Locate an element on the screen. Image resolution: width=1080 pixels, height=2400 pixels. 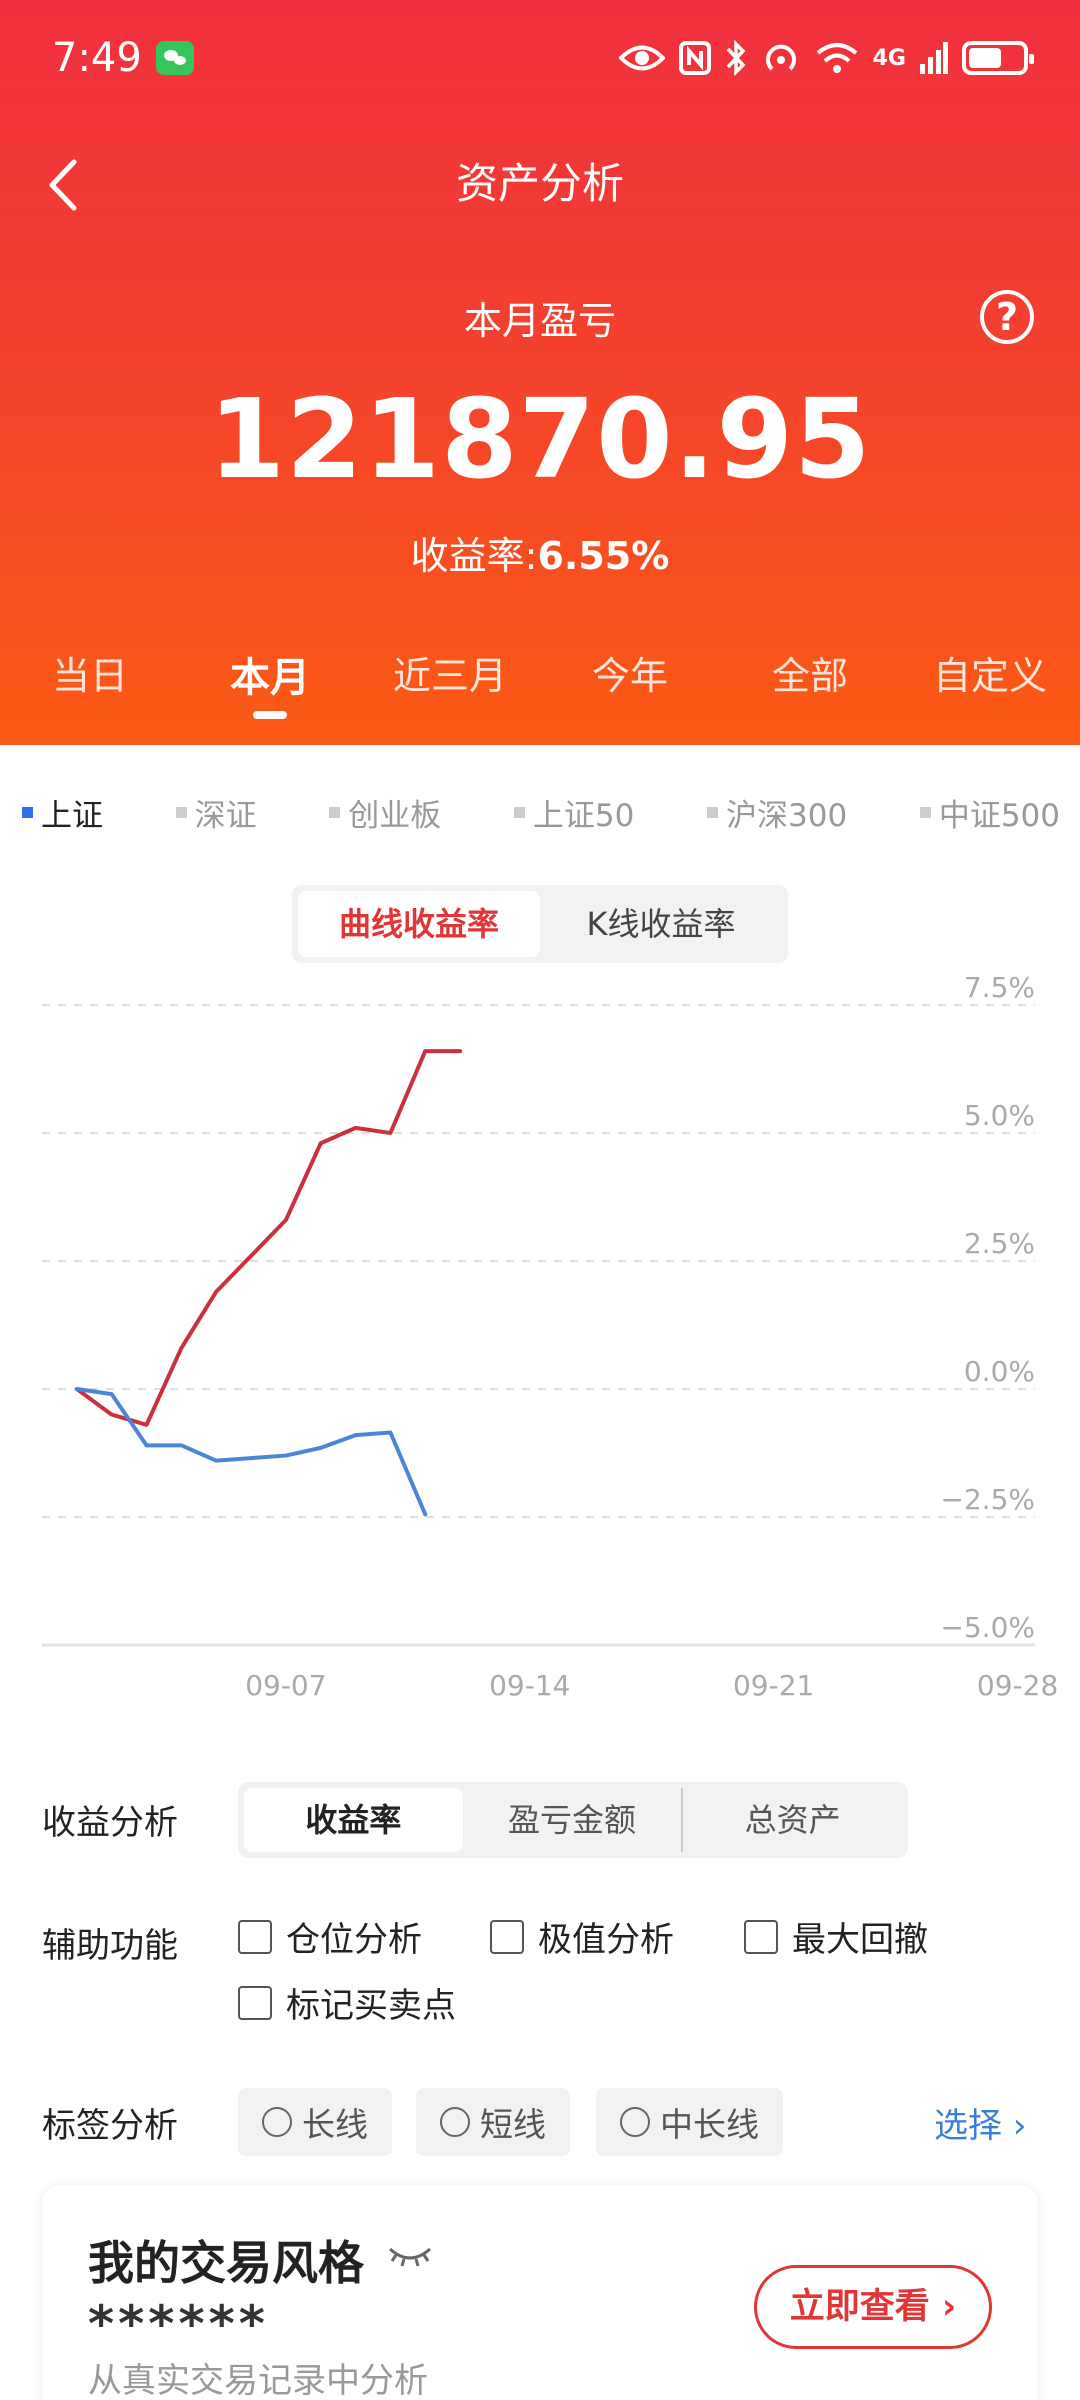
check-mark-trades: 标记买卖点 is located at coordinates (347, 2002).